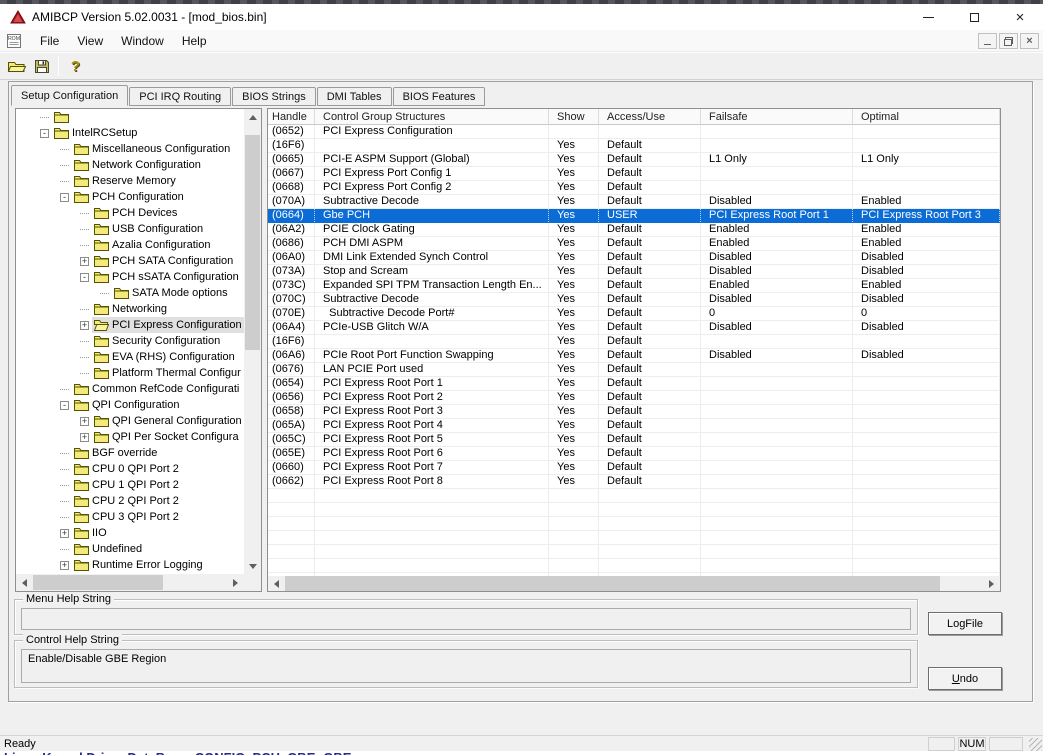 The image size is (1043, 755). Describe the element at coordinates (130, 565) in the screenshot. I see `tree-item: + Runtime Error Logging` at that location.